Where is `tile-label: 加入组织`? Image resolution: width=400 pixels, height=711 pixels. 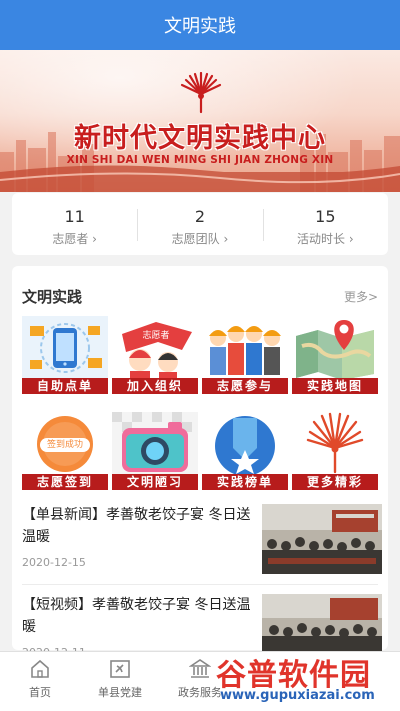
tile-label: 加入组织 is located at coordinates (155, 386).